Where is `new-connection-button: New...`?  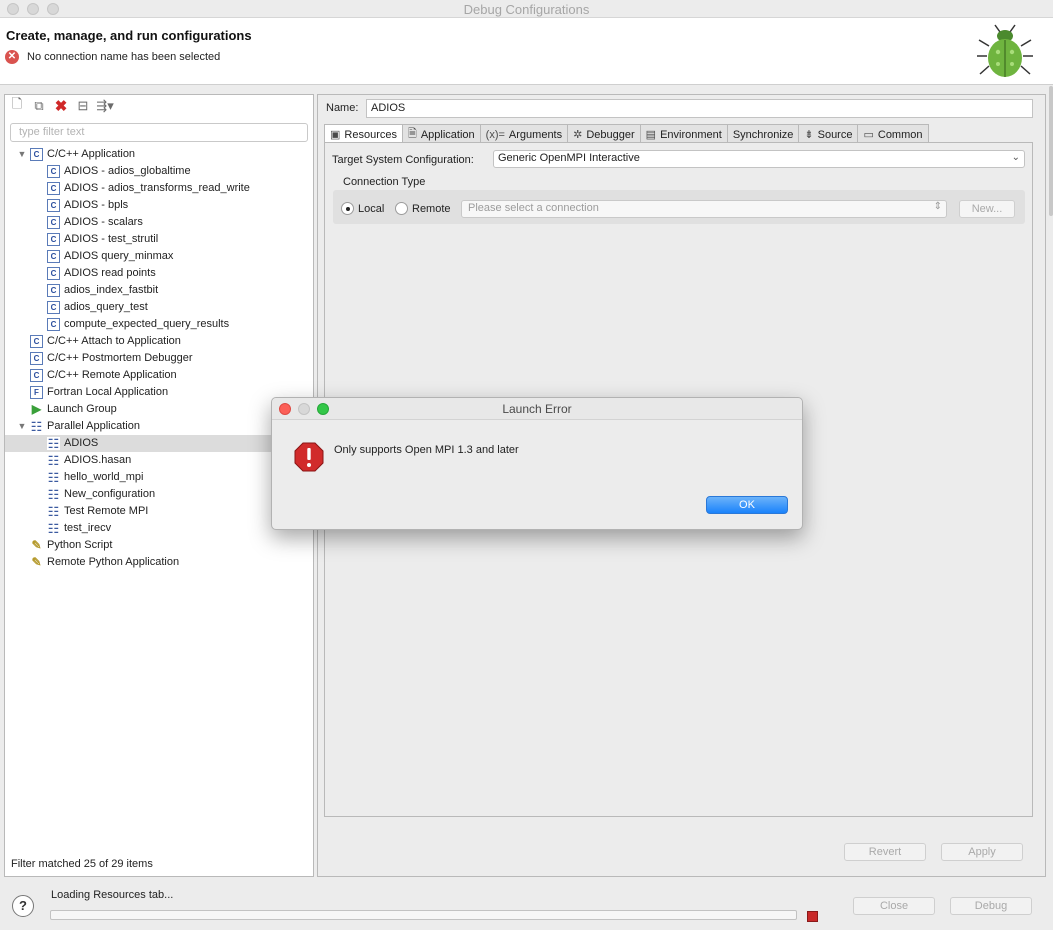
new-connection-button: New... is located at coordinates (987, 209).